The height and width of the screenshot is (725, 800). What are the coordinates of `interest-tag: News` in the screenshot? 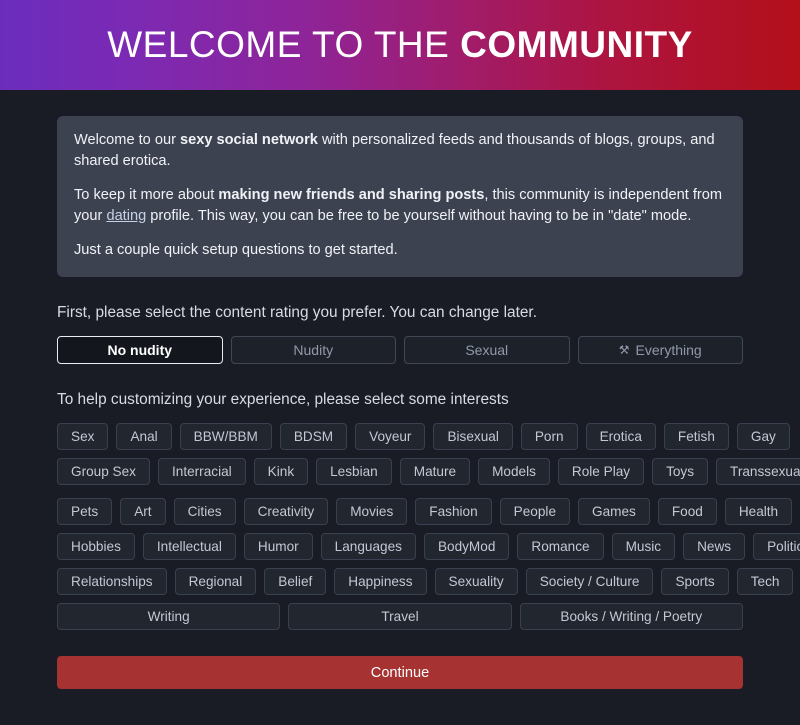 It's located at (714, 546).